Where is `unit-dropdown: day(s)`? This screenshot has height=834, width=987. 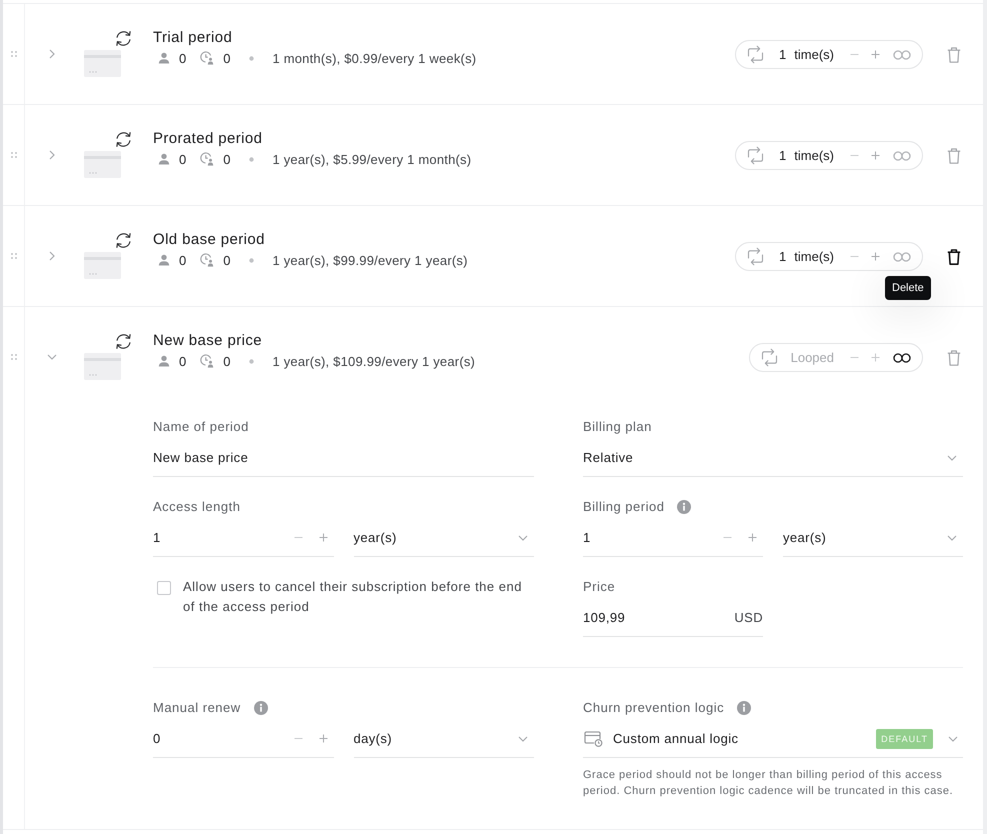
unit-dropdown: day(s) is located at coordinates (444, 740).